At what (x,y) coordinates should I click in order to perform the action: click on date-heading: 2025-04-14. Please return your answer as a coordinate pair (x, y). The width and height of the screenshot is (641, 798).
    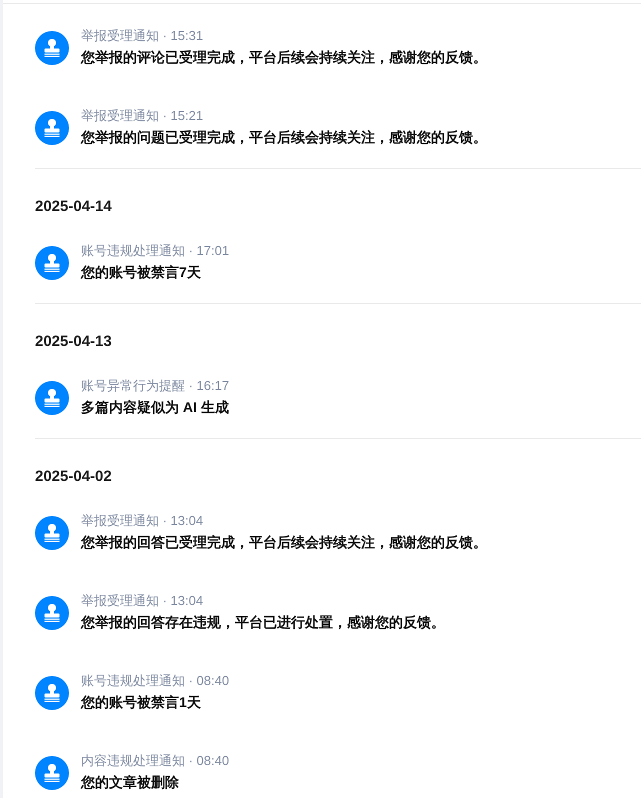
    Looking at the image, I should click on (74, 207).